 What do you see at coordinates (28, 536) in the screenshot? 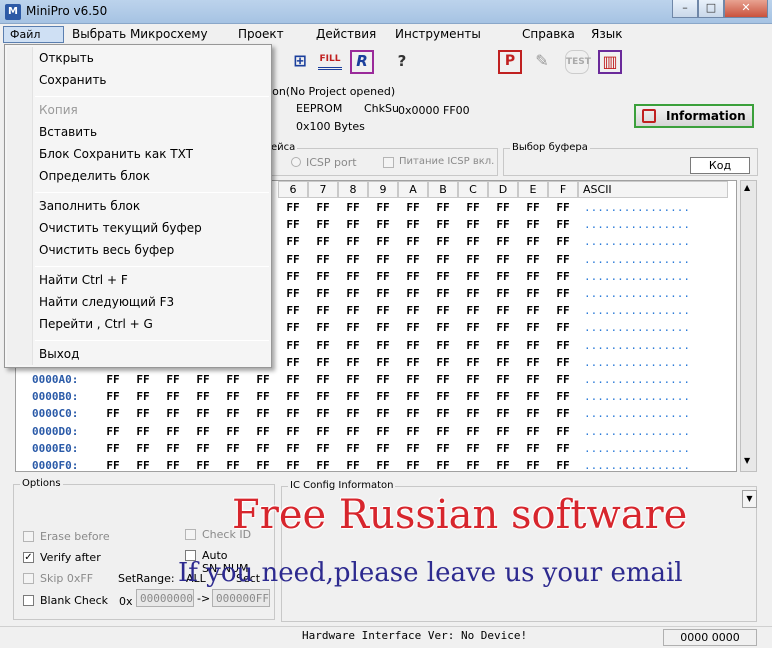
I see `erase-before-checkbox` at bounding box center [28, 536].